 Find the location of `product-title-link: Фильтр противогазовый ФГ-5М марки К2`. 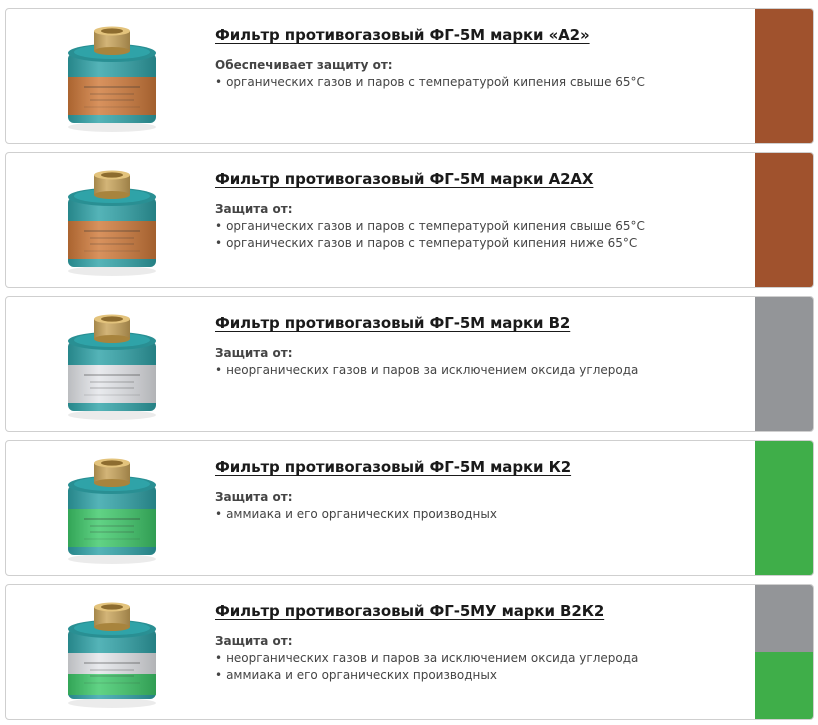

product-title-link: Фильтр противогазовый ФГ-5М марки К2 is located at coordinates (393, 467).